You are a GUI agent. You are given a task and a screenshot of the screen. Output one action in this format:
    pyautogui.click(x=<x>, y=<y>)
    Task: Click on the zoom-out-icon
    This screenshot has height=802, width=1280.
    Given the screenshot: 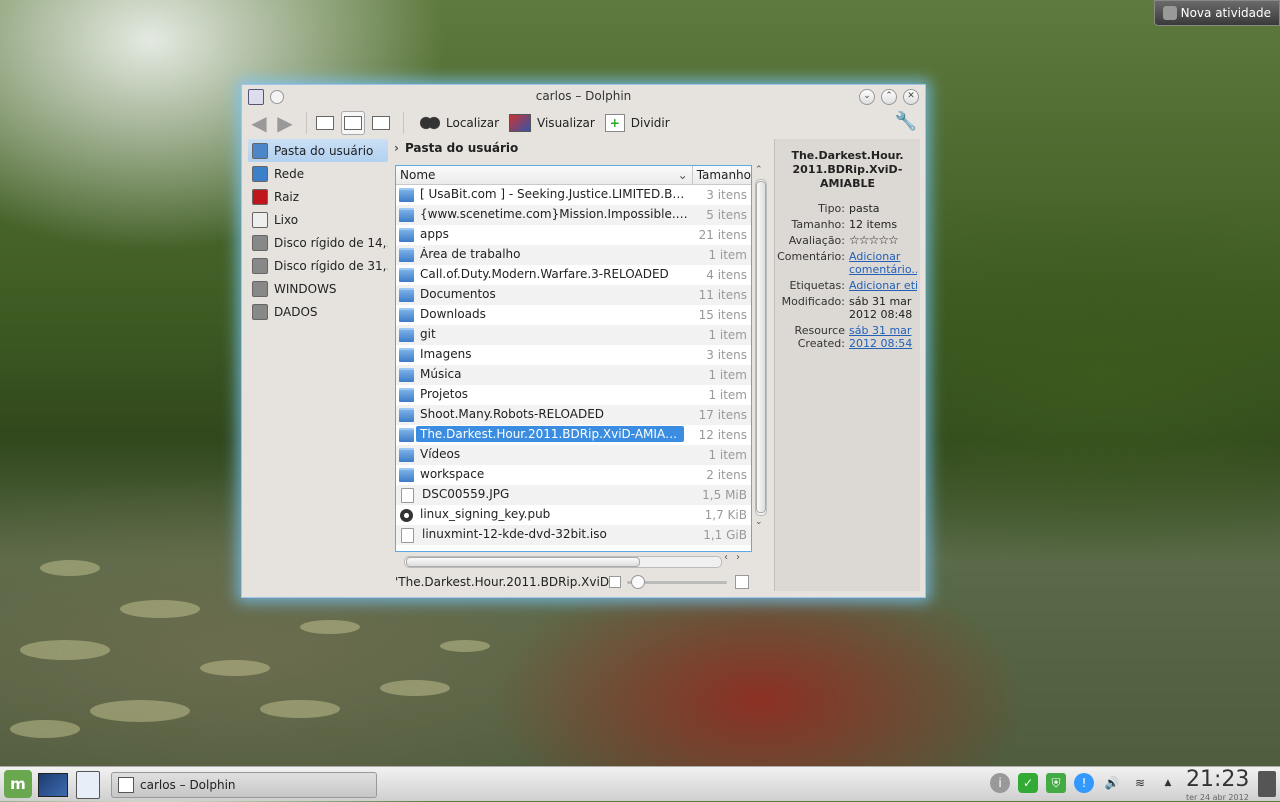 What is the action you would take?
    pyautogui.click(x=615, y=582)
    